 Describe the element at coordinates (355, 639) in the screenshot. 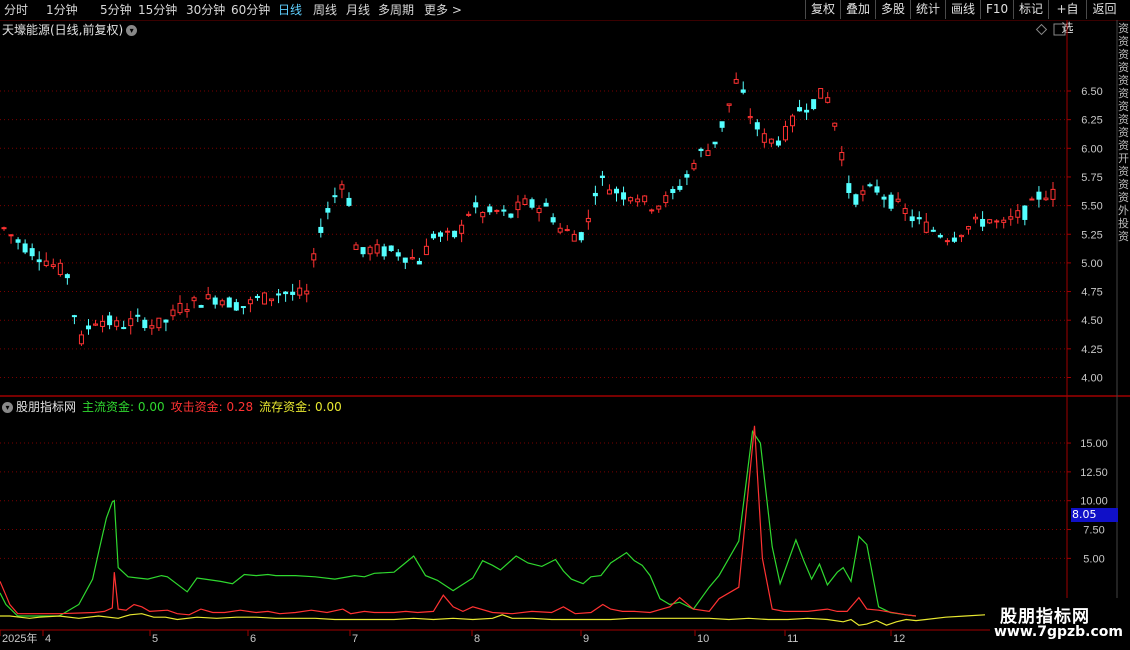

I see `x-tick-label: 7` at that location.